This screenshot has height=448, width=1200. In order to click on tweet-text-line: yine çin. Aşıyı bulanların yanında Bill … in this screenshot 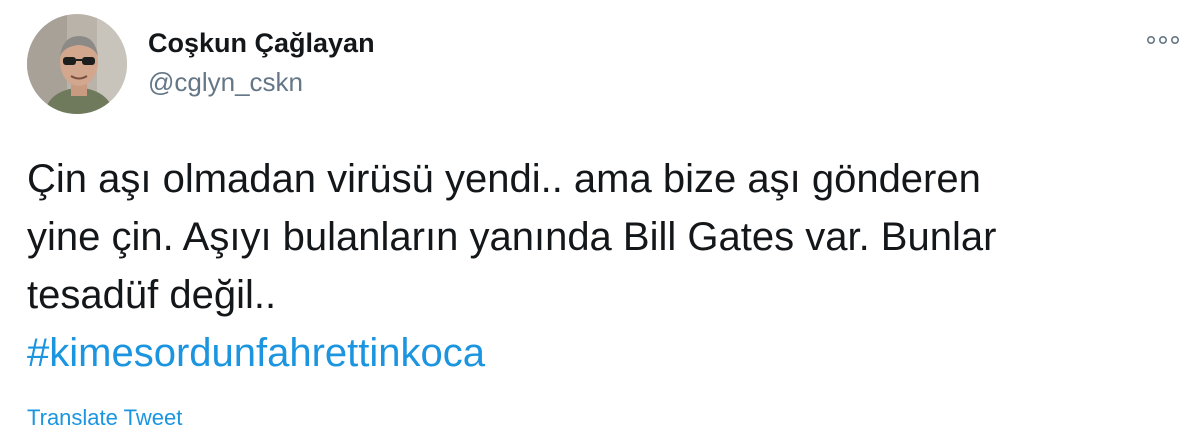, I will do `click(512, 237)`.